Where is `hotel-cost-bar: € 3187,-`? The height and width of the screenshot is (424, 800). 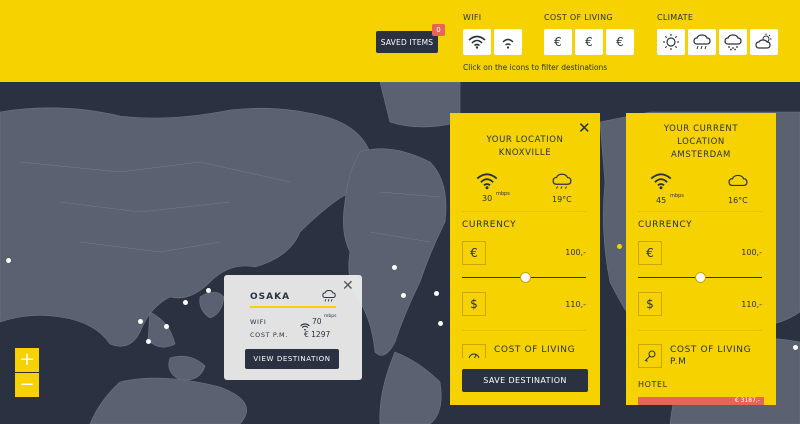
hotel-cost-bar: € 3187,- is located at coordinates (701, 401).